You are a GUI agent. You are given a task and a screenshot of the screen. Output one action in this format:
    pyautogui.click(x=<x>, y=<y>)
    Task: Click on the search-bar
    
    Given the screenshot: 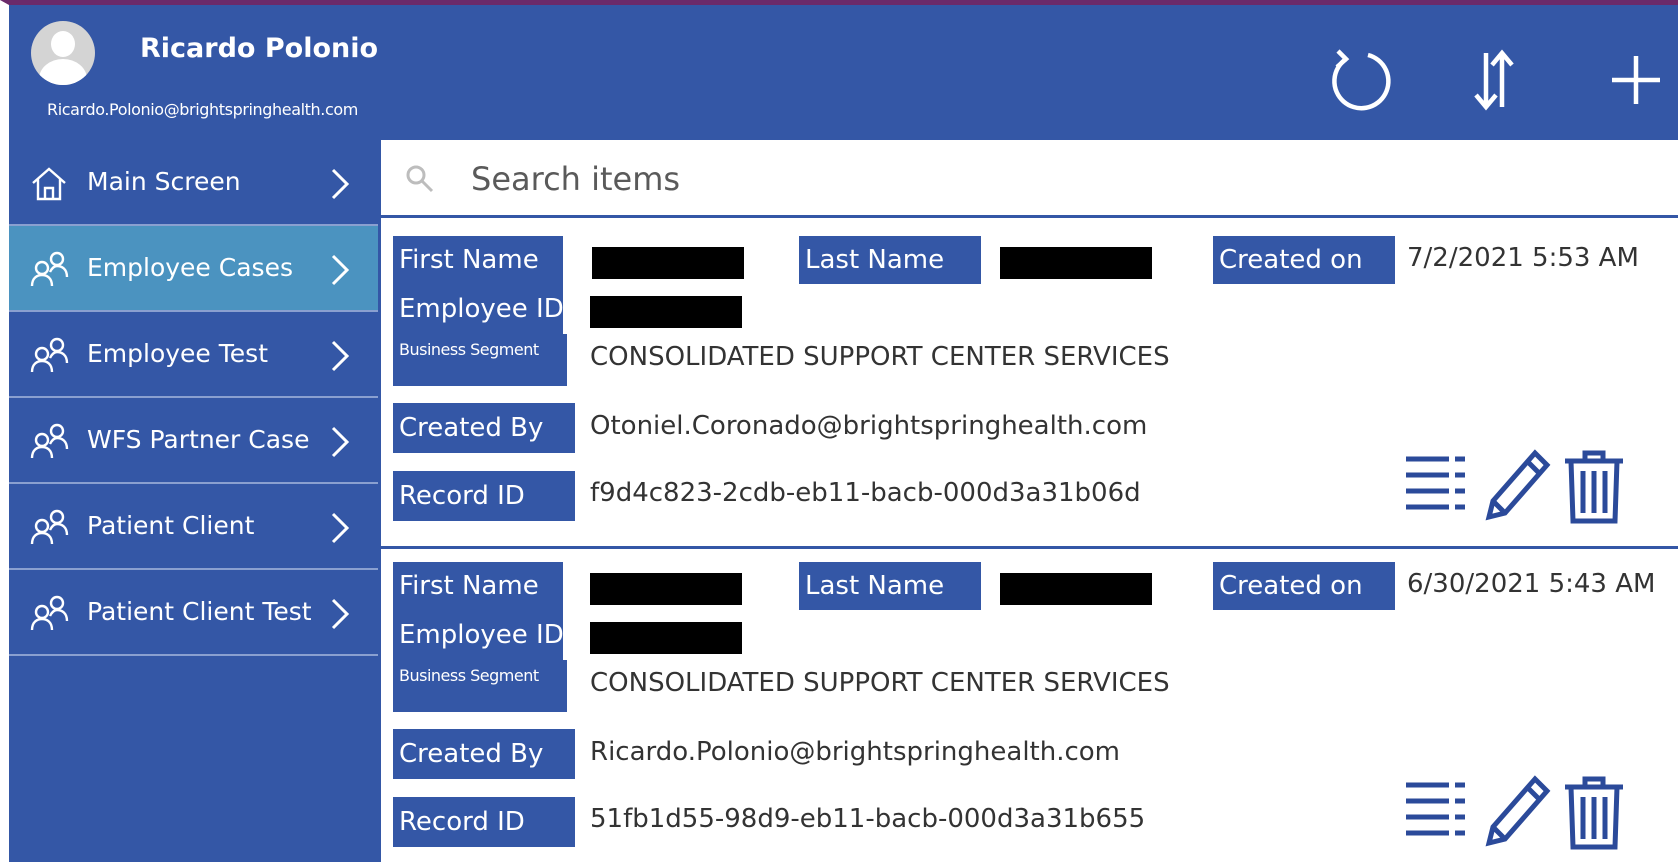 What is the action you would take?
    pyautogui.click(x=1029, y=179)
    